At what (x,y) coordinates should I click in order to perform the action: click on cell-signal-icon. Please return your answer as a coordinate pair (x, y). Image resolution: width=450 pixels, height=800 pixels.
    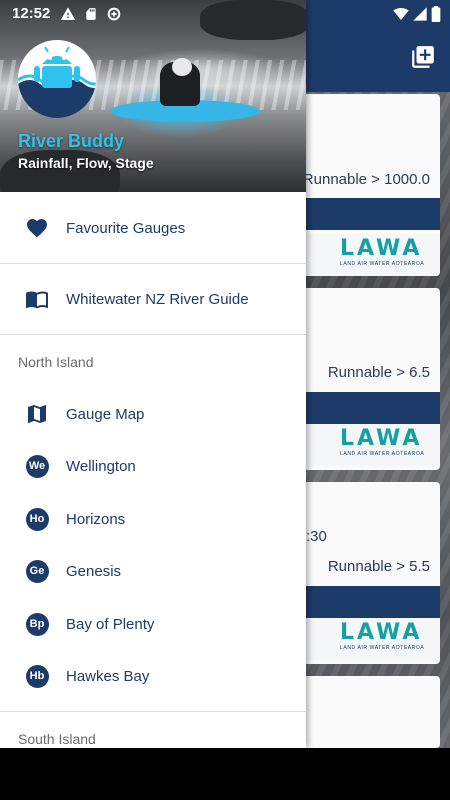
    Looking at the image, I should click on (420, 14).